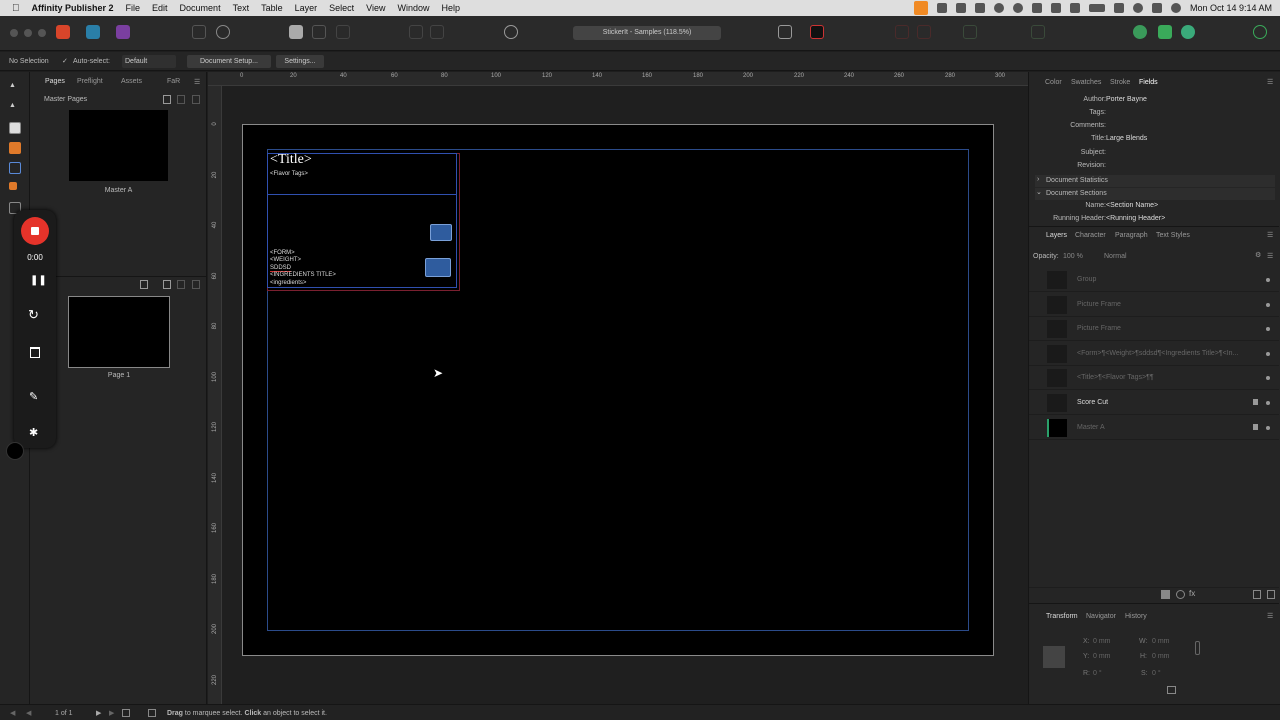 The width and height of the screenshot is (1280, 720). Describe the element at coordinates (152, 713) in the screenshot. I see `lock-toggle-icon` at that location.